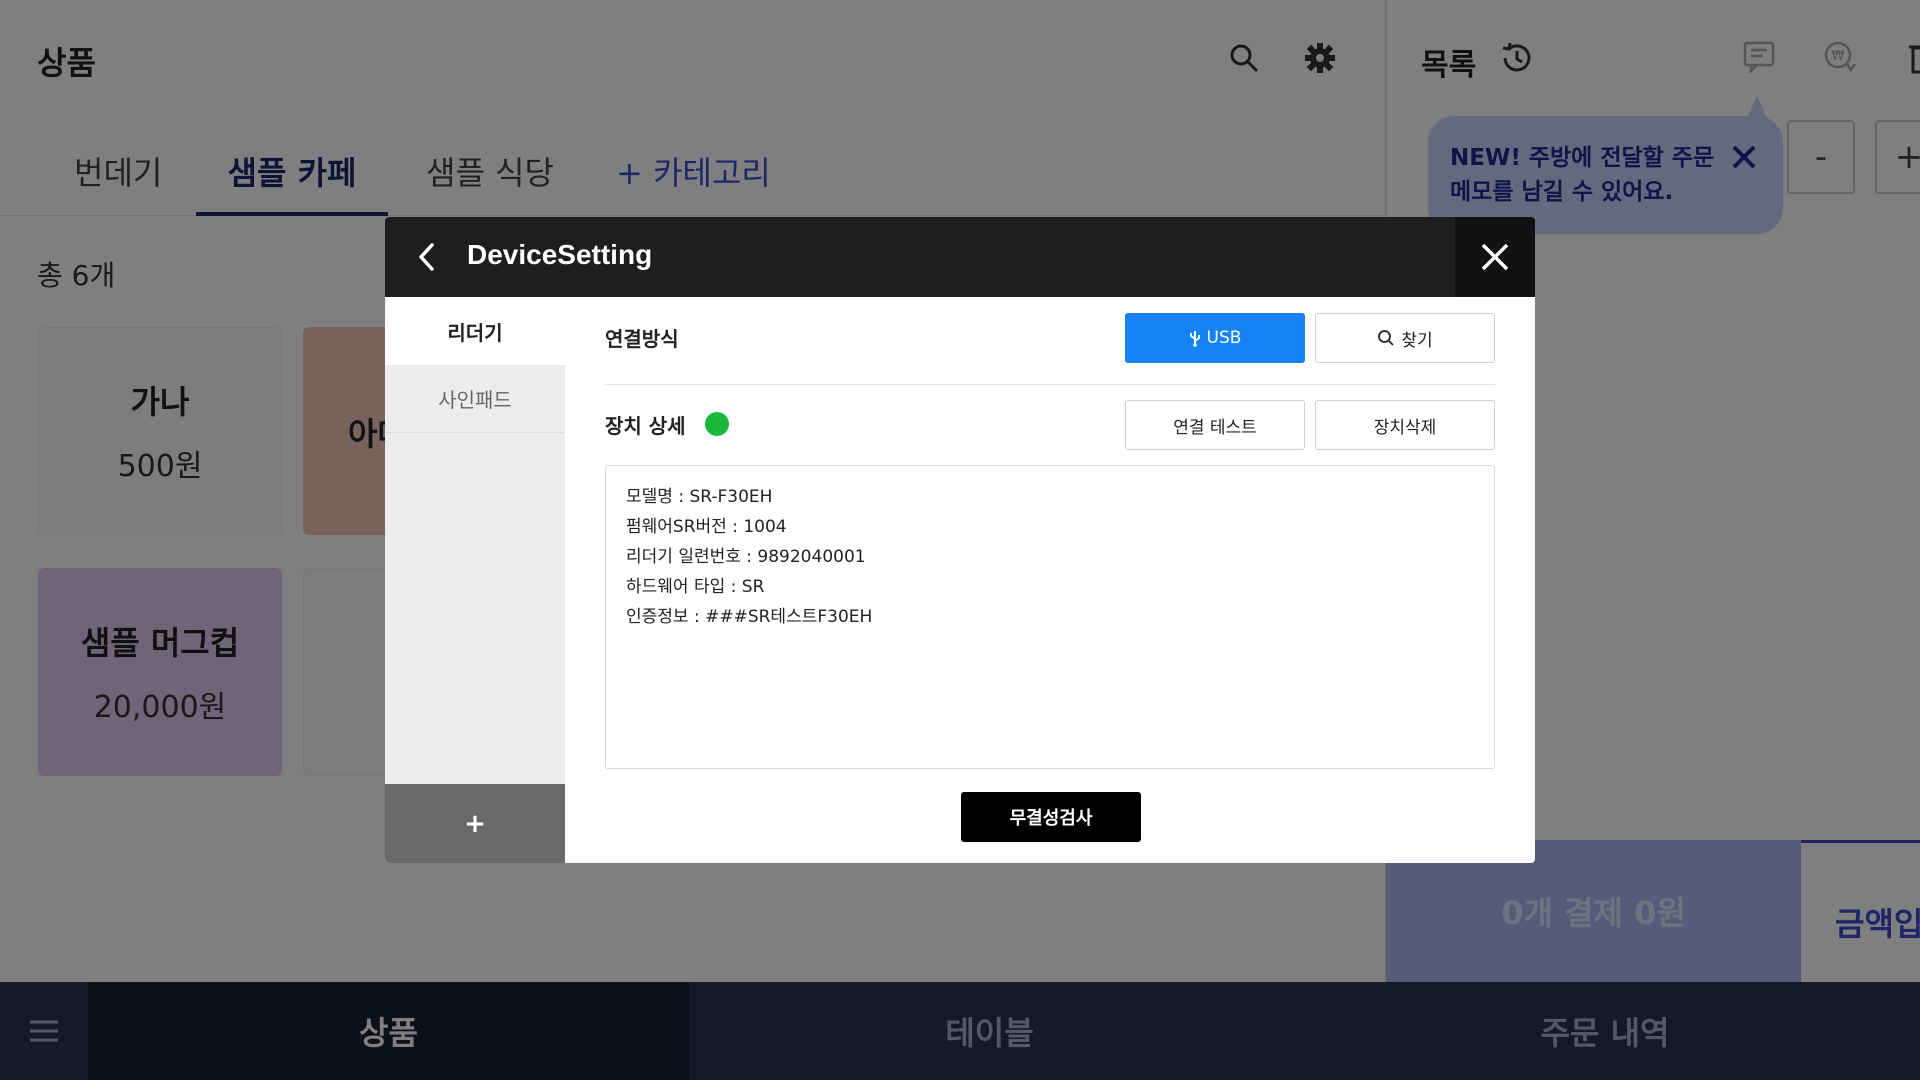 This screenshot has height=1080, width=1920. What do you see at coordinates (1417, 340) in the screenshot?
I see `find-button-label: 찾기` at bounding box center [1417, 340].